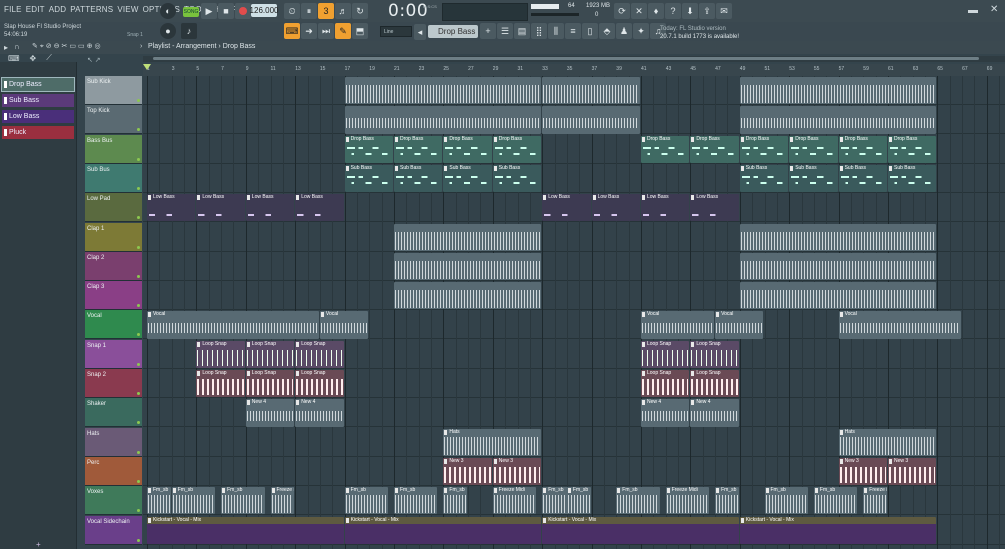 The width and height of the screenshot is (1005, 549). What do you see at coordinates (147, 67) in the screenshot?
I see `playhead-marker` at bounding box center [147, 67].